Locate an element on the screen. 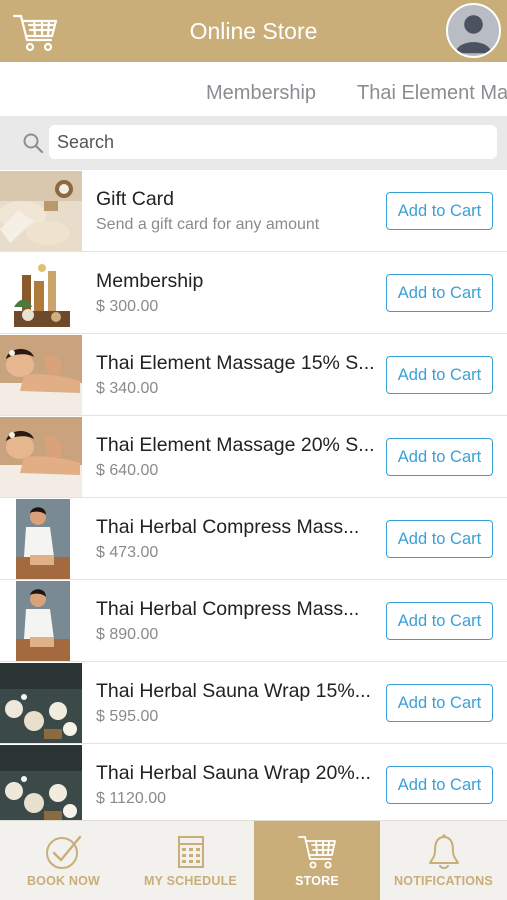  product-price: $ 340.00 is located at coordinates (127, 388).